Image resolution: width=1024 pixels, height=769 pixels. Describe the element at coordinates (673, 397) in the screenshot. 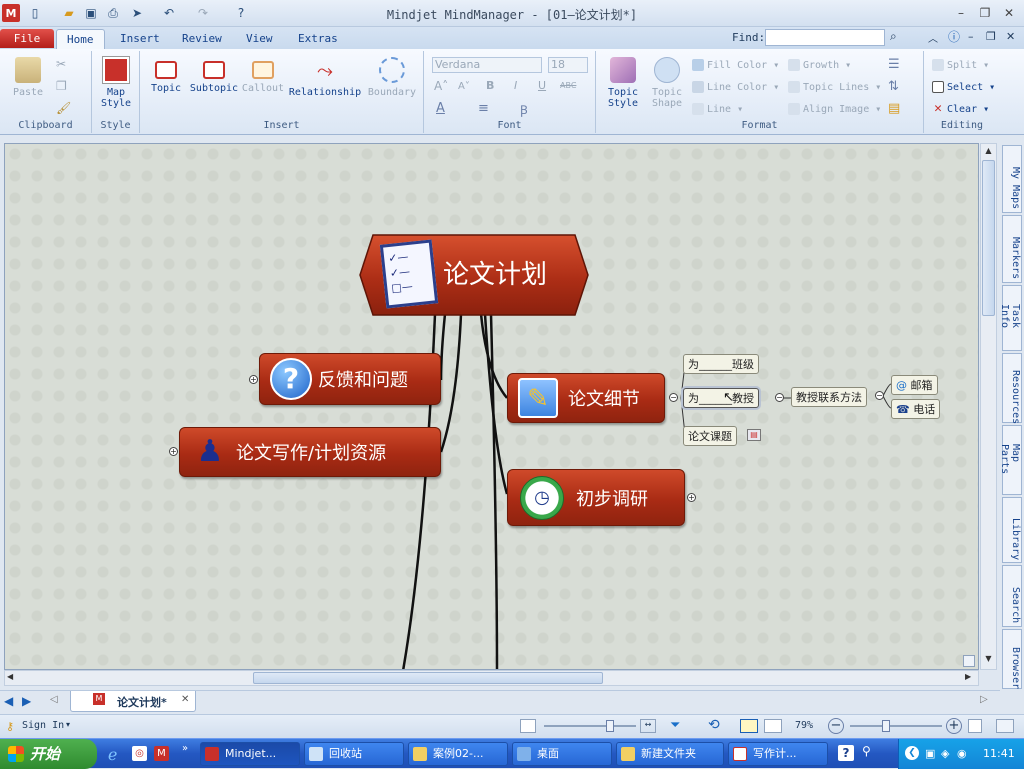

I see `collapse-details-icon: −` at that location.